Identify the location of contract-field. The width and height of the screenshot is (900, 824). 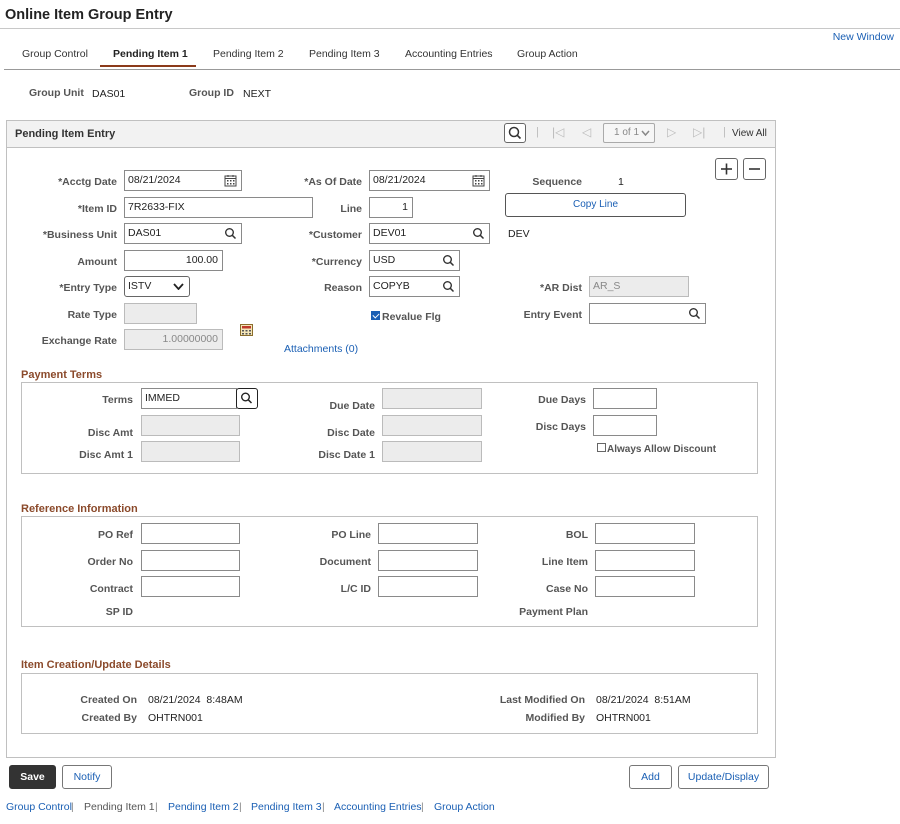
(190, 586).